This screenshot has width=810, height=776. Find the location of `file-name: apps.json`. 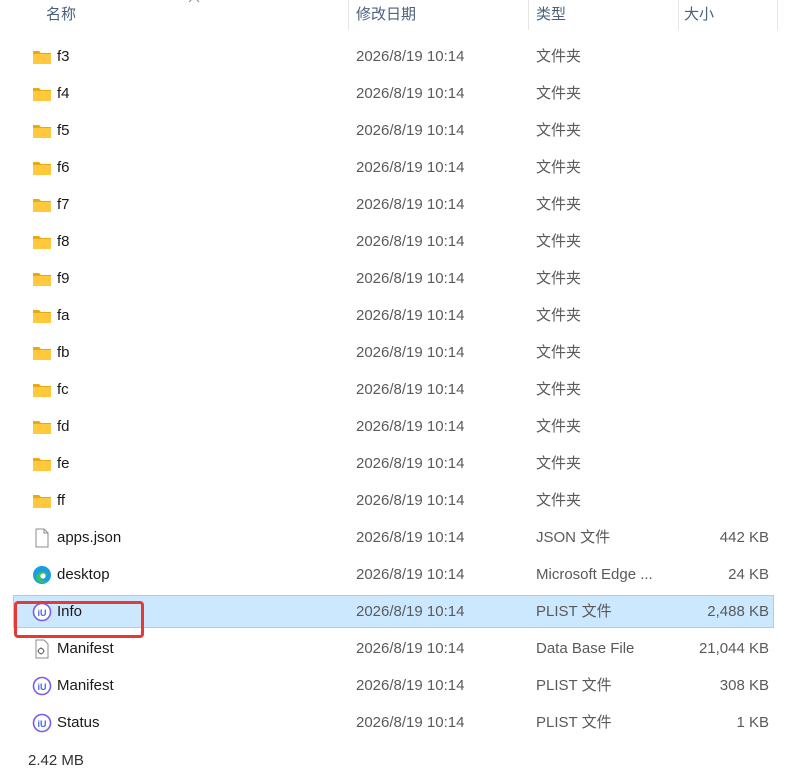

file-name: apps.json is located at coordinates (89, 537).